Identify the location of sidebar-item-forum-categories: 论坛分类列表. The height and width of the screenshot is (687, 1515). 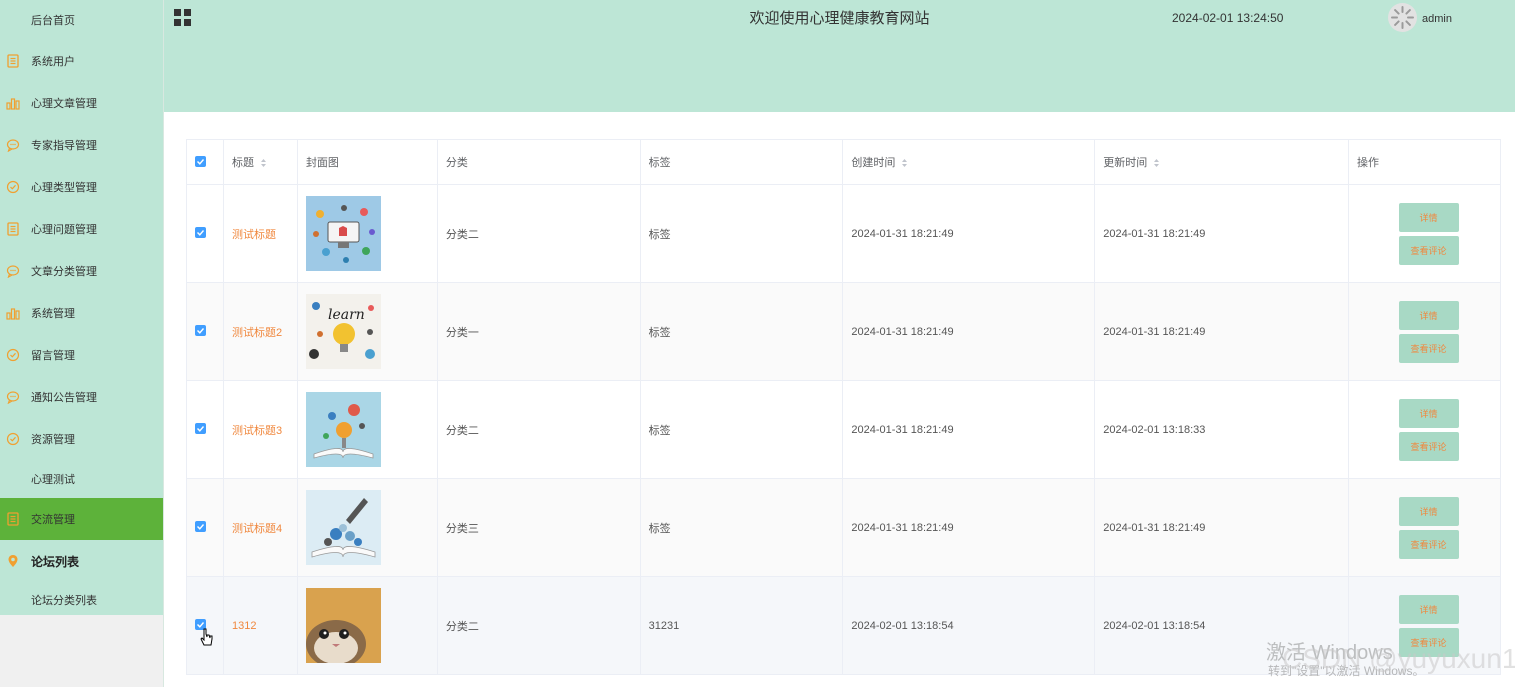
(81, 600).